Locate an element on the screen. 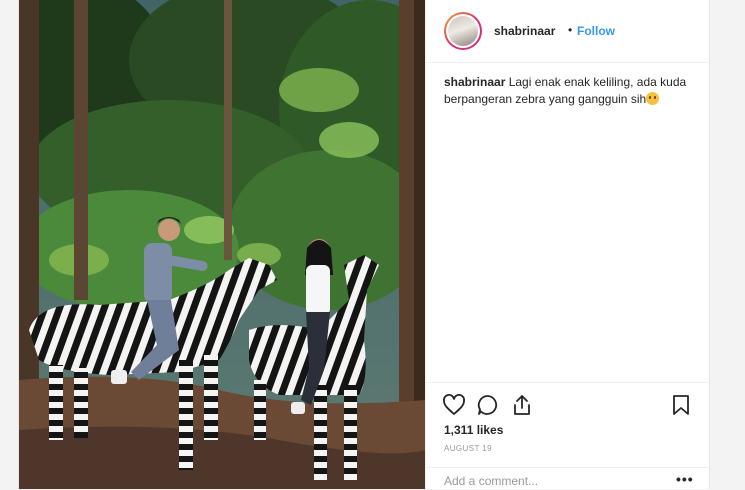 This screenshot has height=490, width=745. likes-count: 1,311 likes is located at coordinates (473, 430).